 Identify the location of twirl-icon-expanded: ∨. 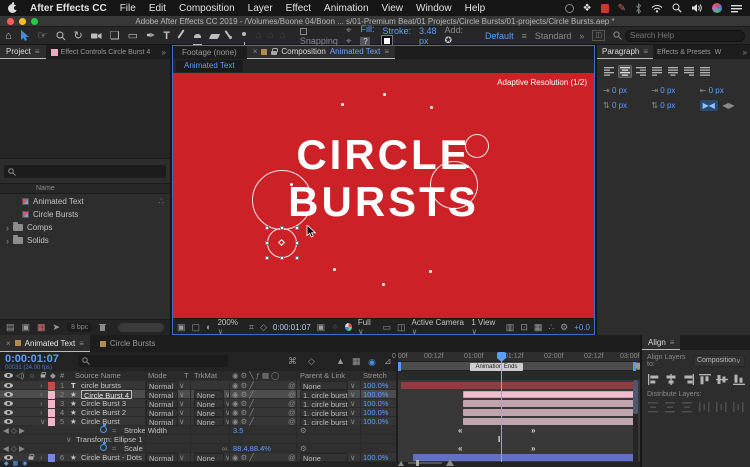
(43, 421).